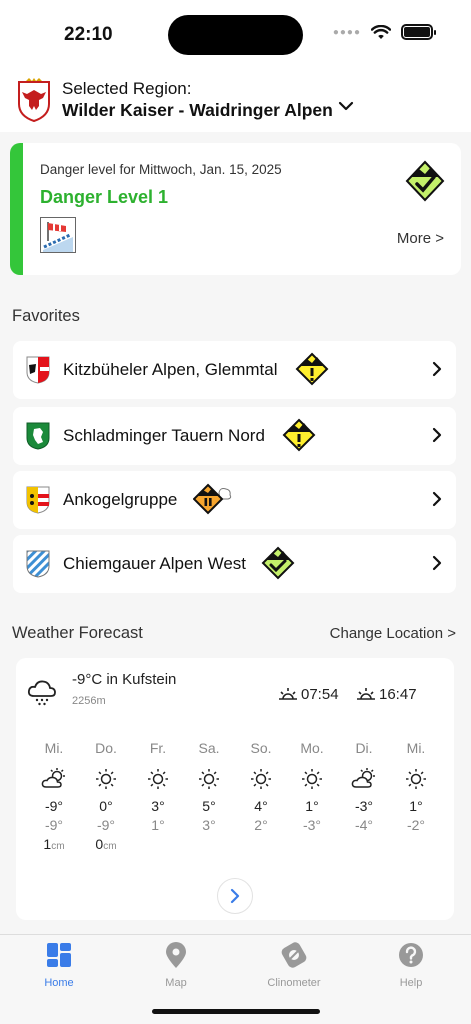 This screenshot has height=1024, width=471. I want to click on region-label: Selected Region:, so click(127, 88).